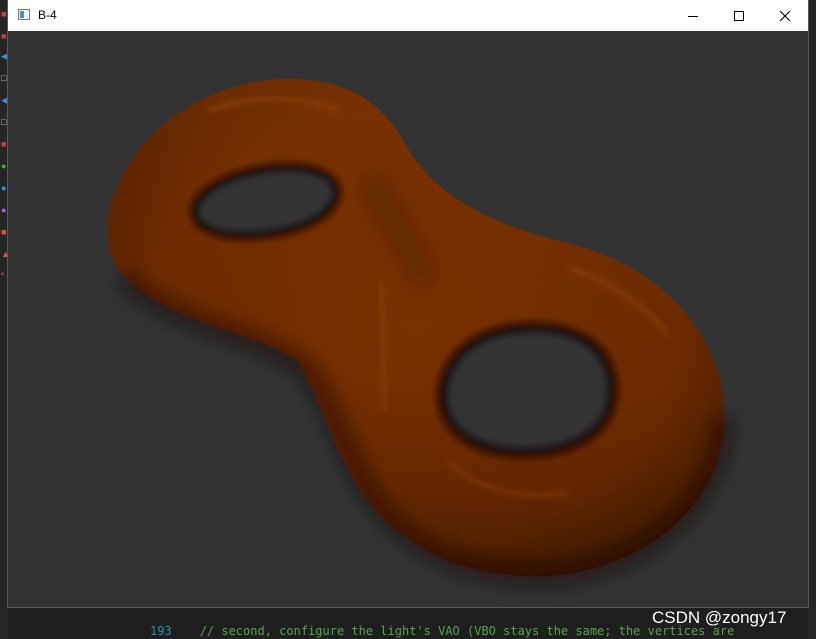 Image resolution: width=816 pixels, height=639 pixels. I want to click on window-title: B-4, so click(47, 15).